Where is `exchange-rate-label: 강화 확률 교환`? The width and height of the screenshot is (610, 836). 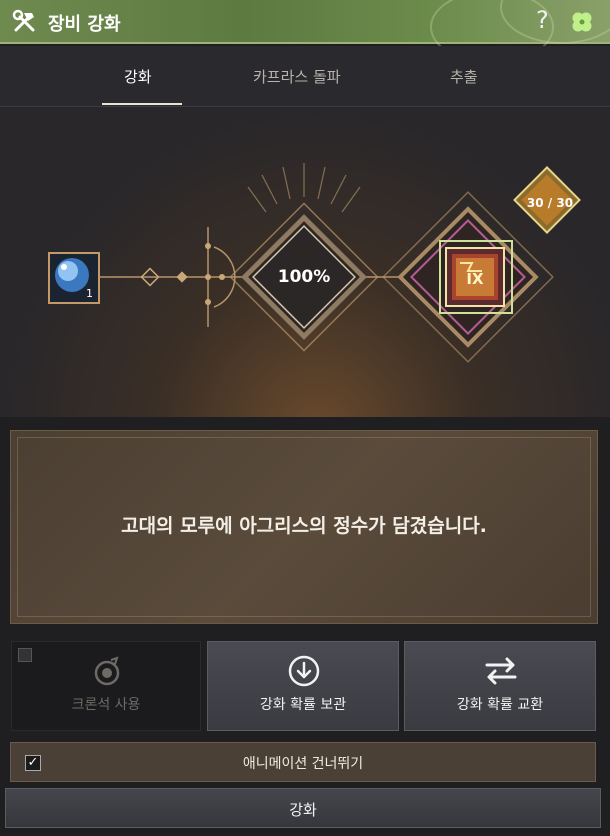
exchange-rate-label: 강화 확률 교환 is located at coordinates (500, 705).